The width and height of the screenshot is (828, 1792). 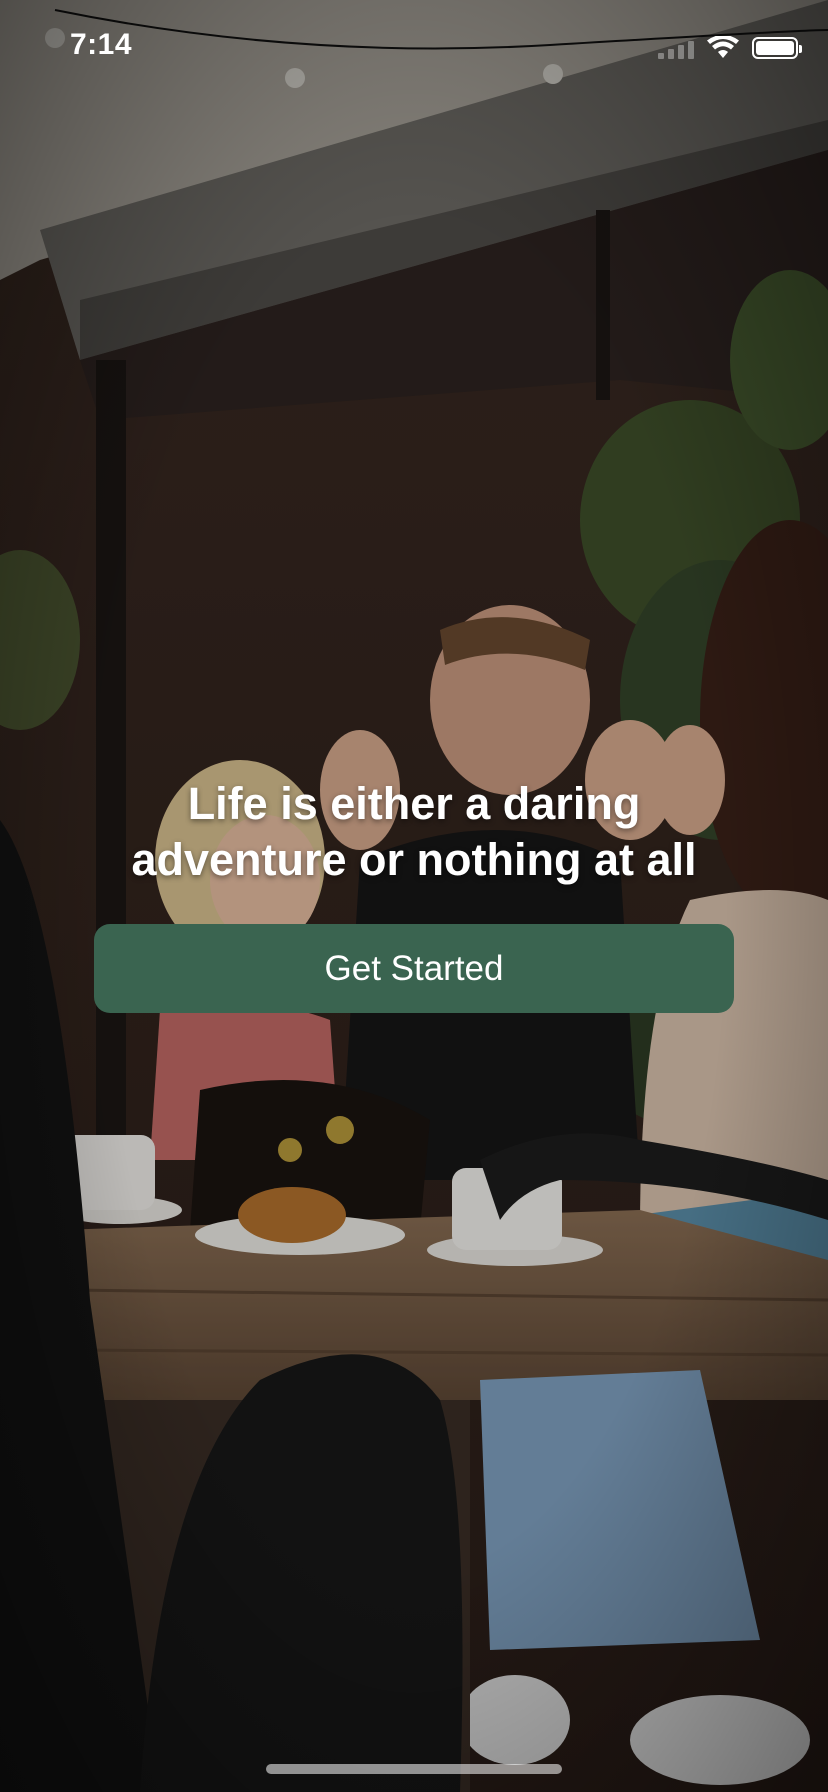 What do you see at coordinates (414, 50) in the screenshot?
I see `status-bar: 7:14` at bounding box center [414, 50].